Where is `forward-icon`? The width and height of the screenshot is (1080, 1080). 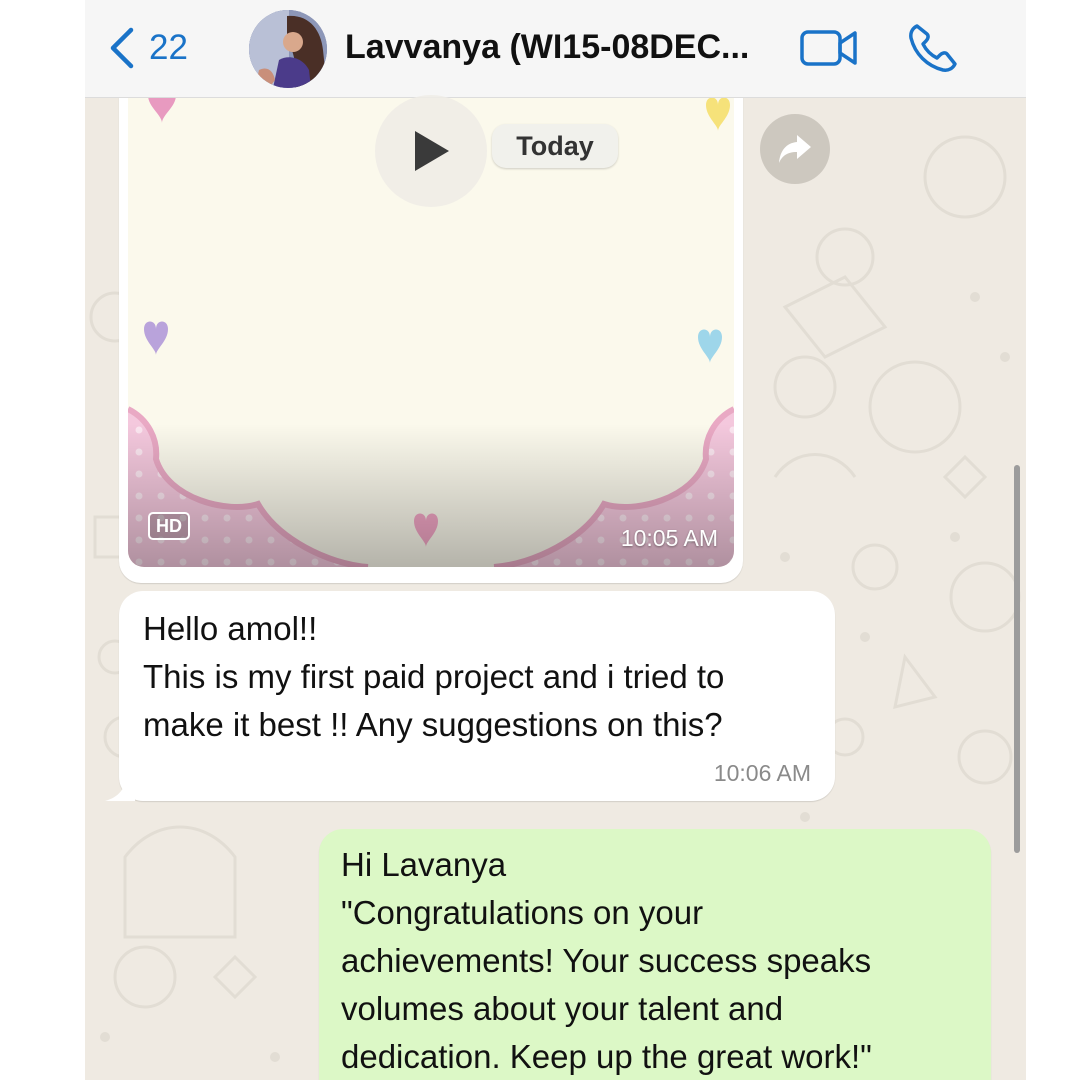
forward-icon is located at coordinates (795, 149).